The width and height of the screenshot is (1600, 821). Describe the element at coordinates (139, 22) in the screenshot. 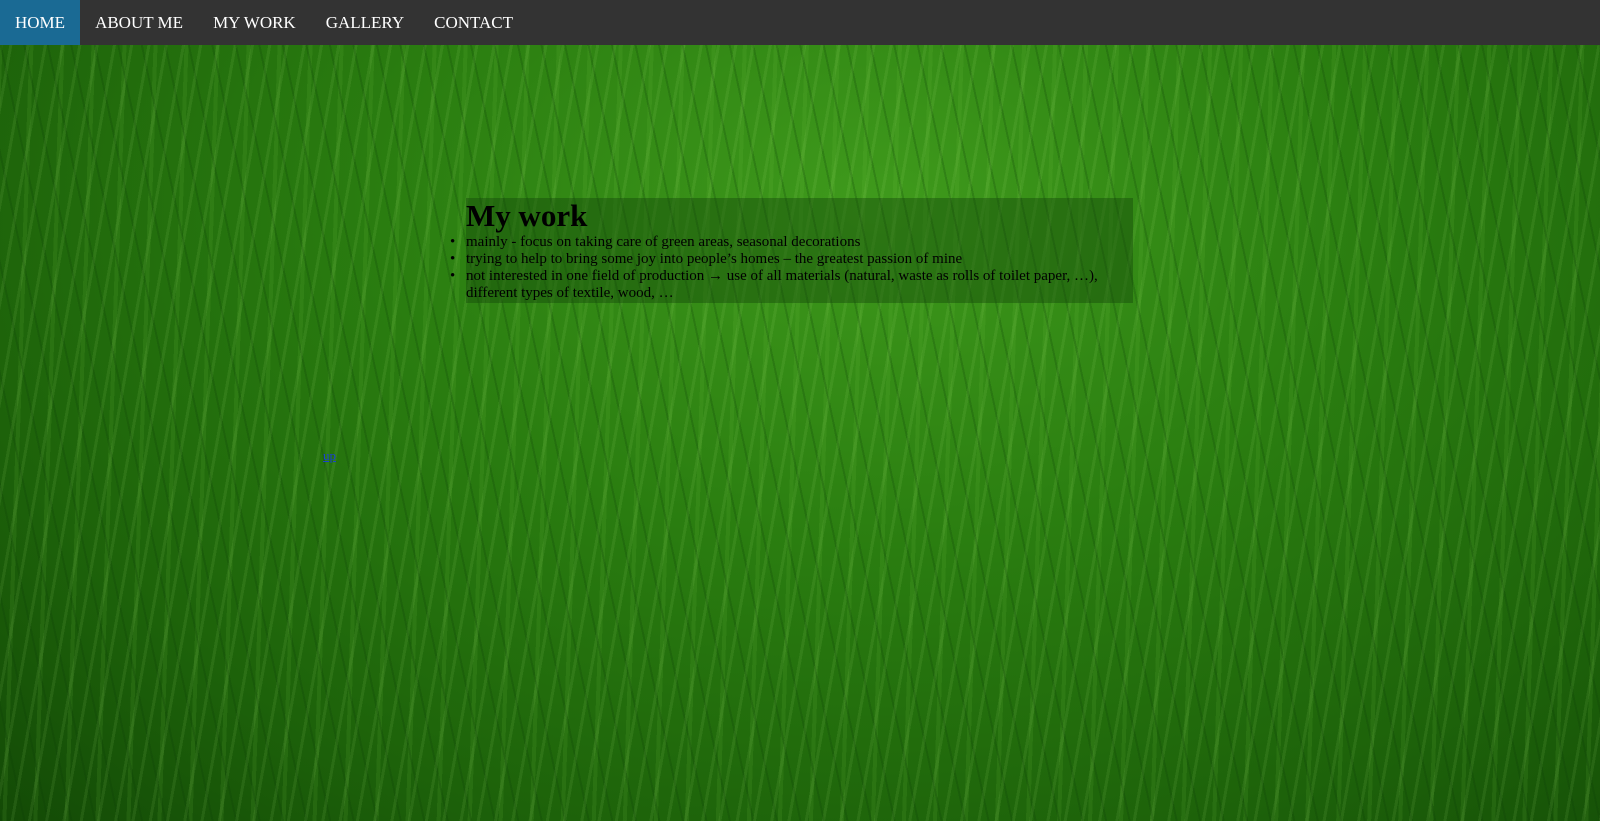

I see `nav-item-about-me: ABOUT ME` at that location.